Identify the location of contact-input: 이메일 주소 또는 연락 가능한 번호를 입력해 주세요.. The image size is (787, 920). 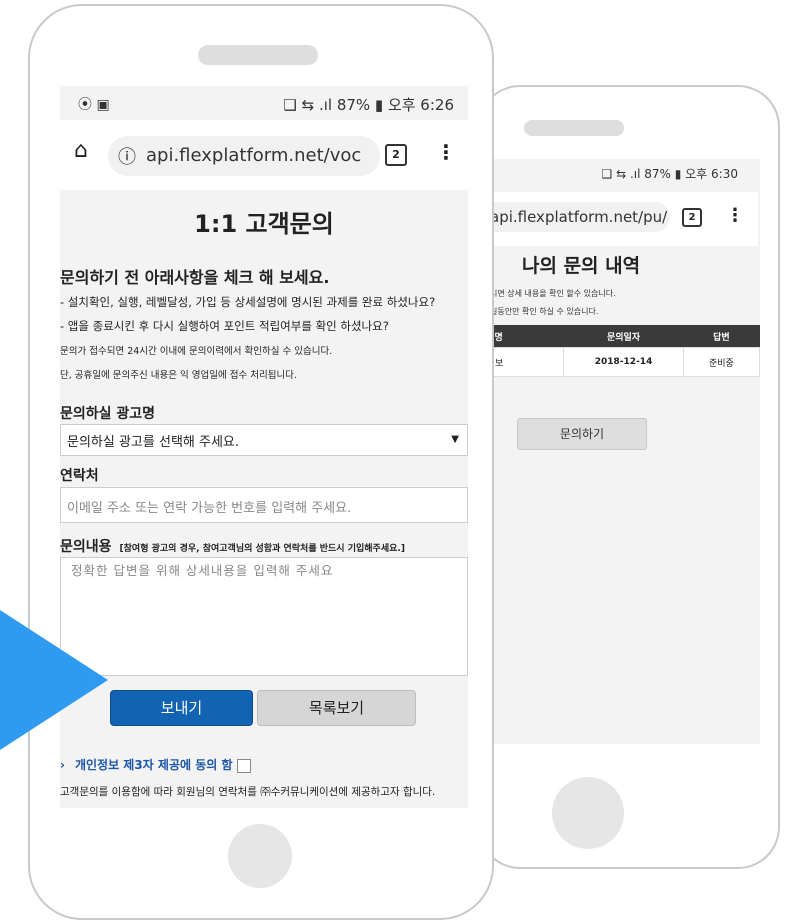
(264, 505).